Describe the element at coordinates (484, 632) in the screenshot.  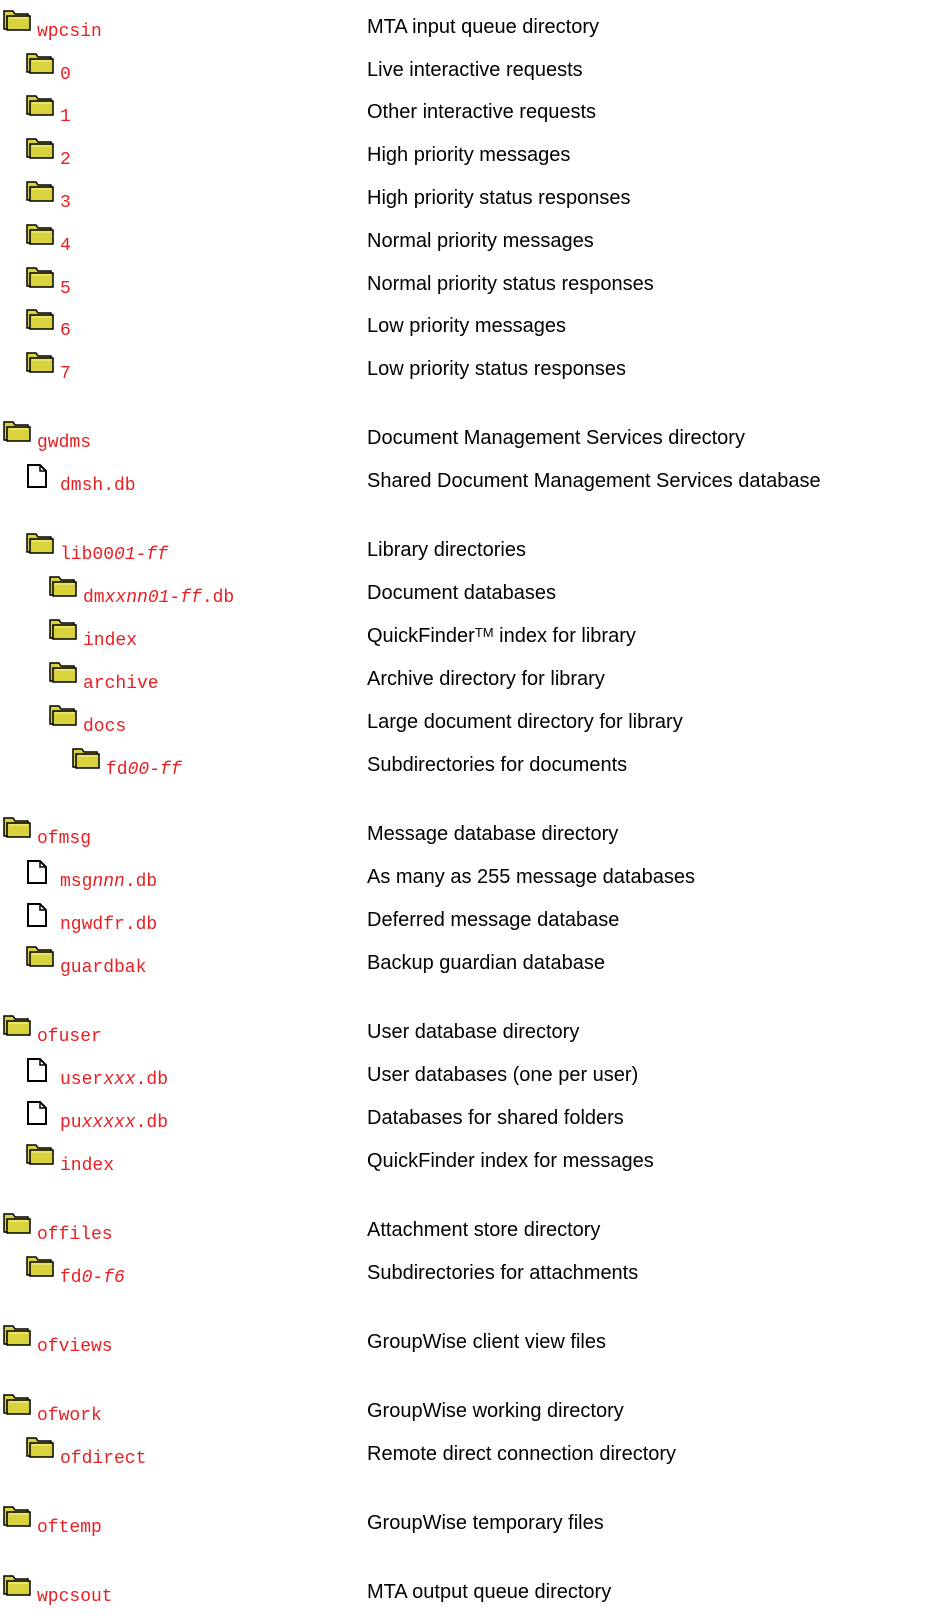
I see `trademark-mark: TM` at that location.